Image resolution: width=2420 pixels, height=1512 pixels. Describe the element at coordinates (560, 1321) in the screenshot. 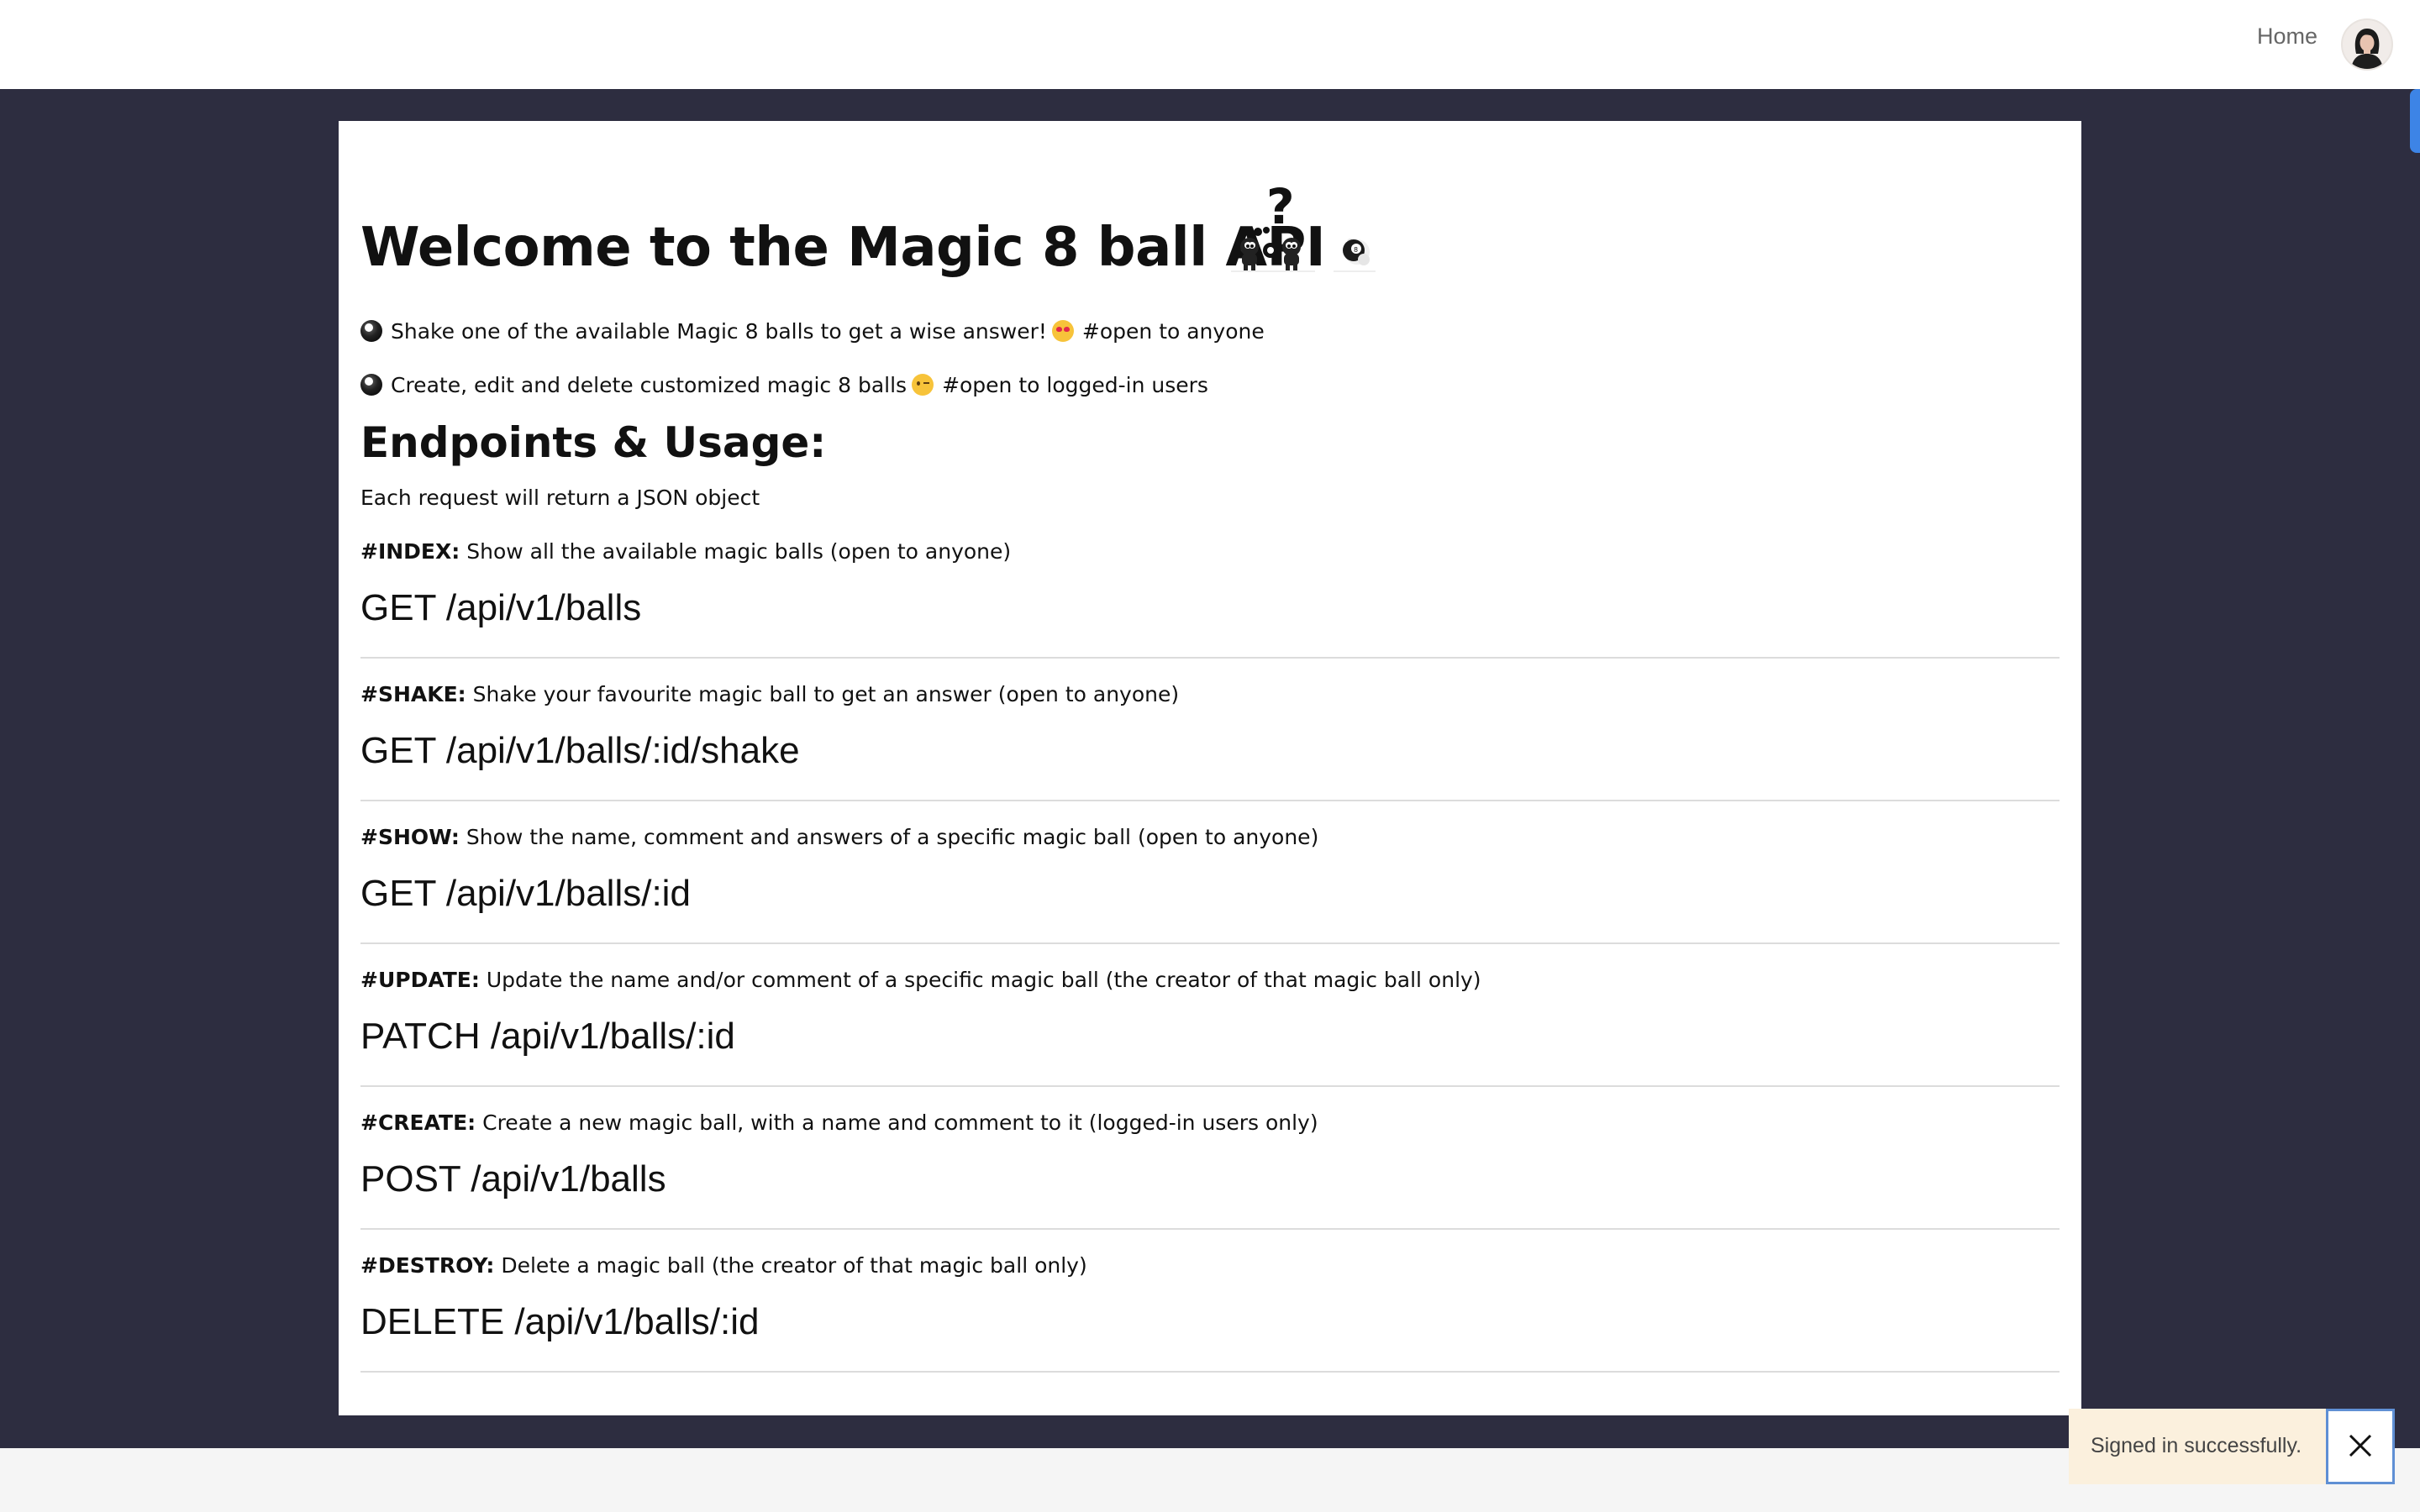

I see `endpoint-route: DELETE /api/v1/balls/:id` at that location.